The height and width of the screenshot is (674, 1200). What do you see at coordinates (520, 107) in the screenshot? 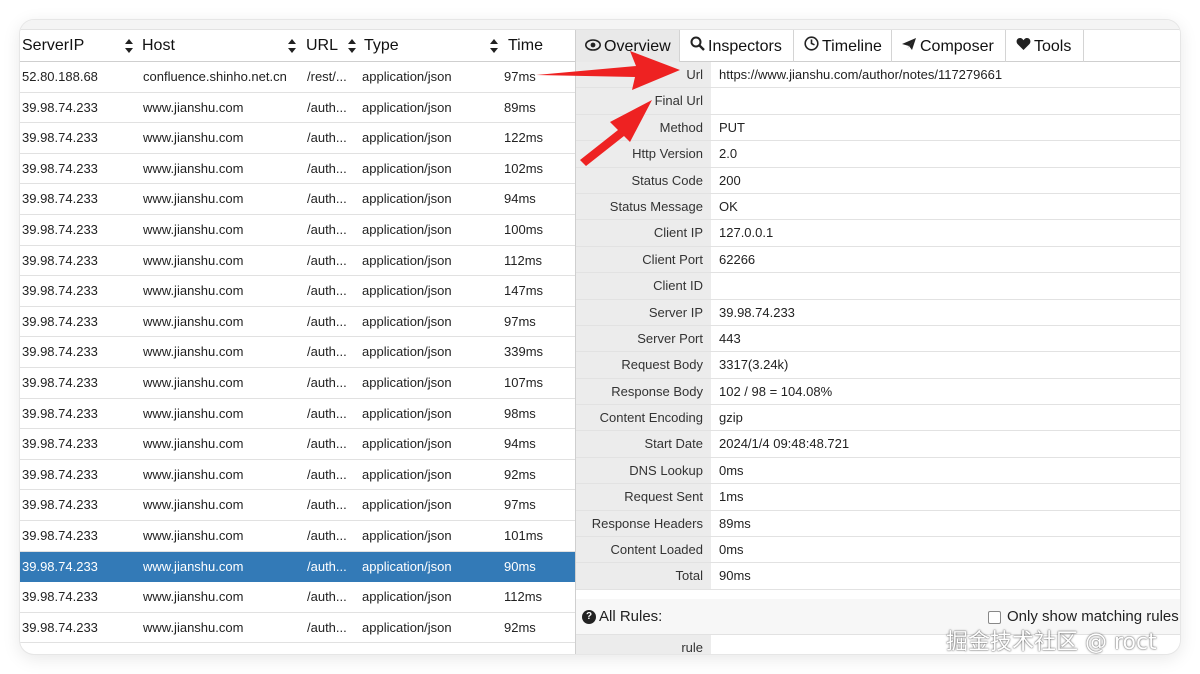
I see `cell-time: 89ms` at bounding box center [520, 107].